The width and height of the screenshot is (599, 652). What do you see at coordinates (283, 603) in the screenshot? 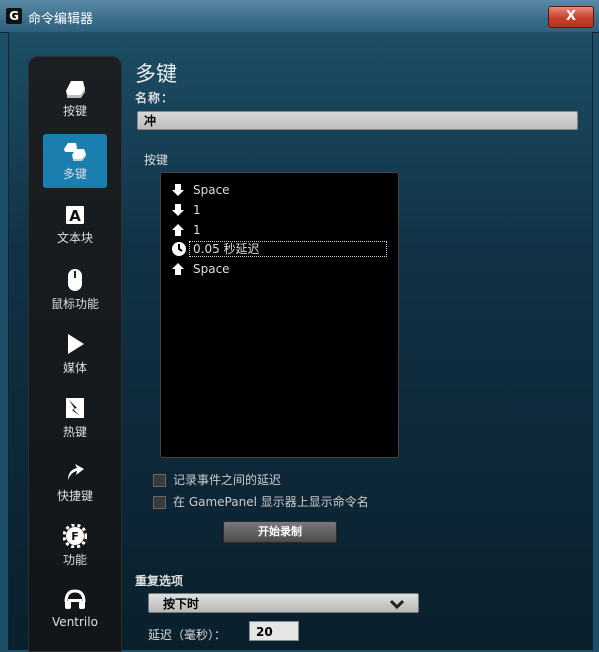
I see `repeat-mode-select: 按下时` at bounding box center [283, 603].